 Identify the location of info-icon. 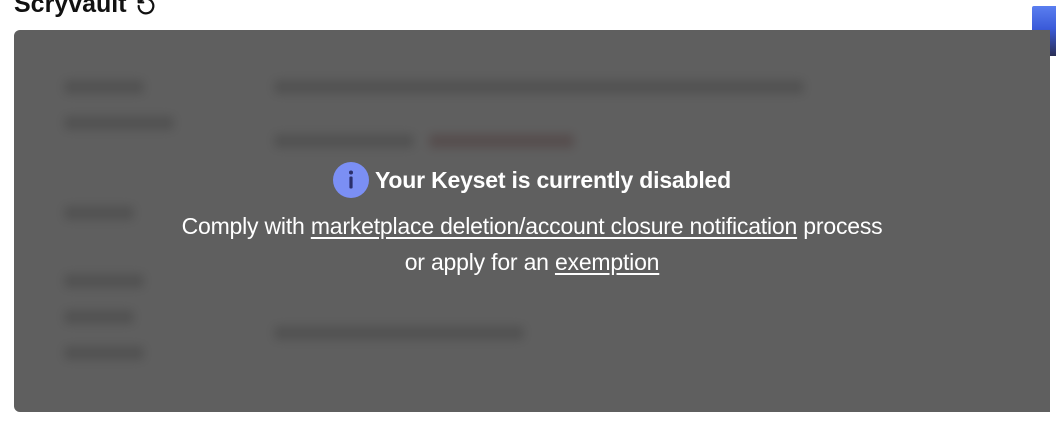
(351, 180).